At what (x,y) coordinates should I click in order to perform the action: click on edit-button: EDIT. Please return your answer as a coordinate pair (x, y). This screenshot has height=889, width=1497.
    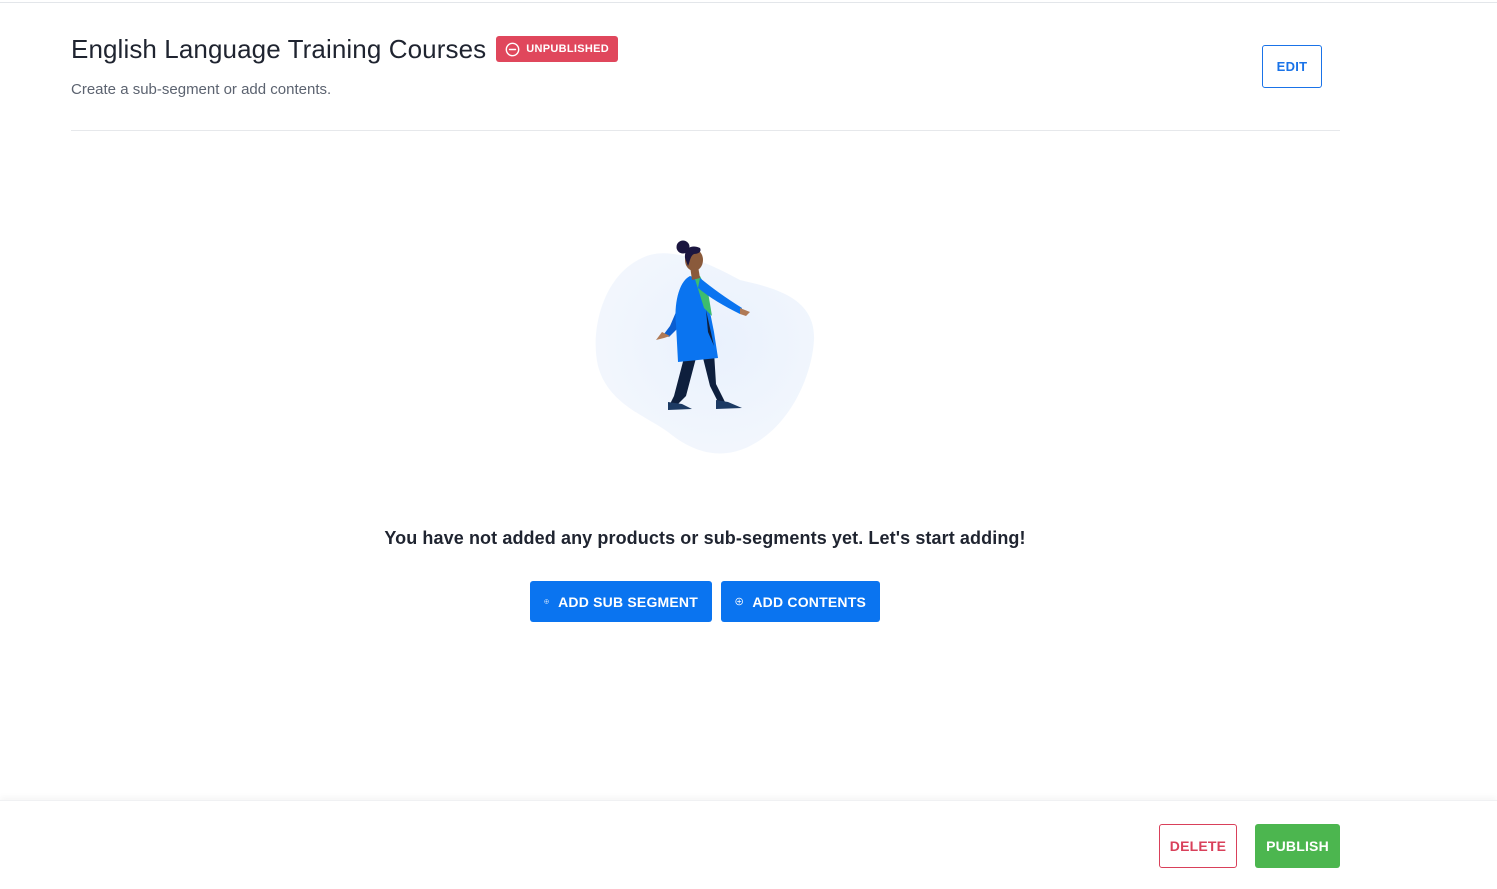
    Looking at the image, I should click on (1292, 66).